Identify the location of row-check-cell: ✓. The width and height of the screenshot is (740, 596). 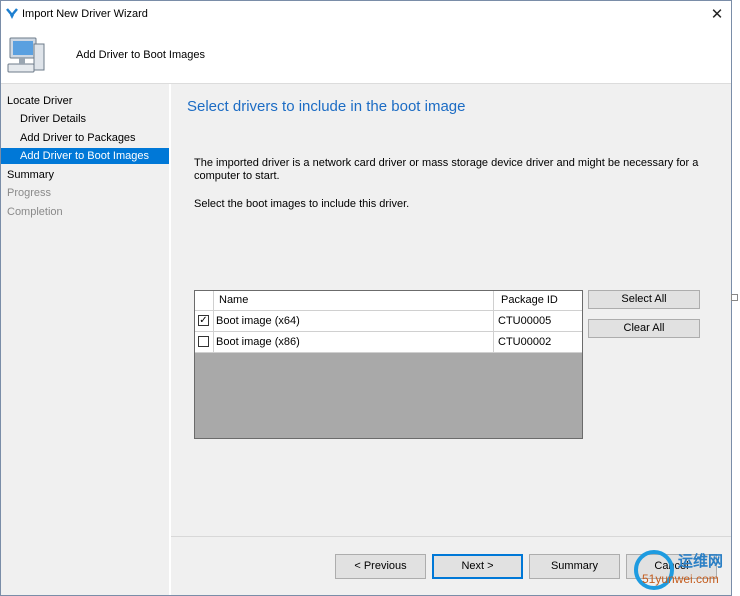
(204, 321).